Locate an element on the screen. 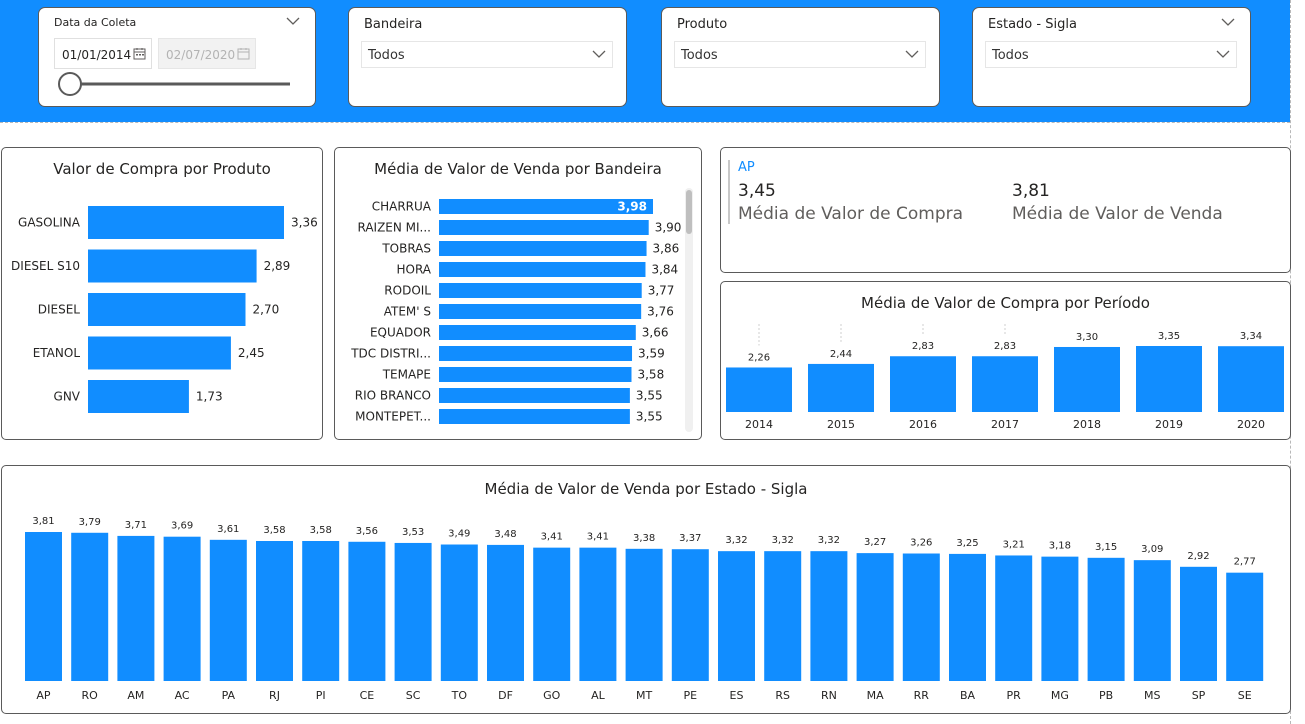  data-label: 3,18 is located at coordinates (1060, 546).